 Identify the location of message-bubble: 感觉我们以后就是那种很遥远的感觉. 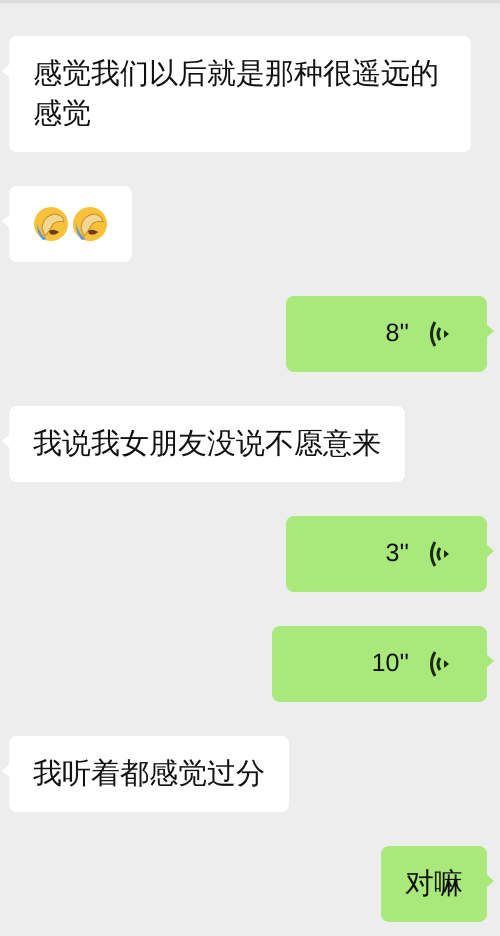
(240, 94).